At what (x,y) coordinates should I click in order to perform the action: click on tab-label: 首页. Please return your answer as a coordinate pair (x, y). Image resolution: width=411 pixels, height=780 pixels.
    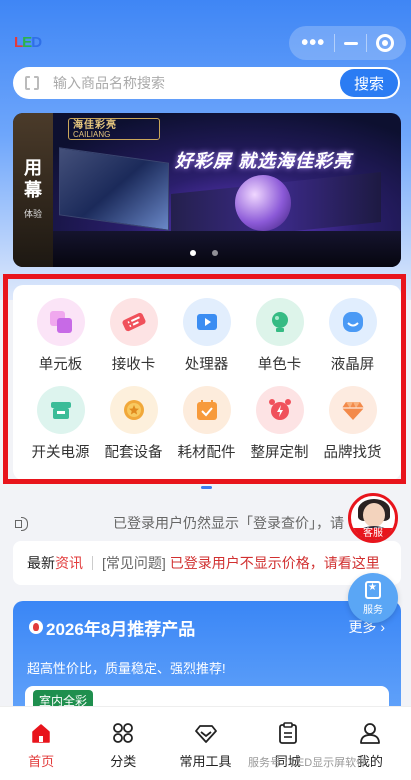
    Looking at the image, I should click on (41, 761).